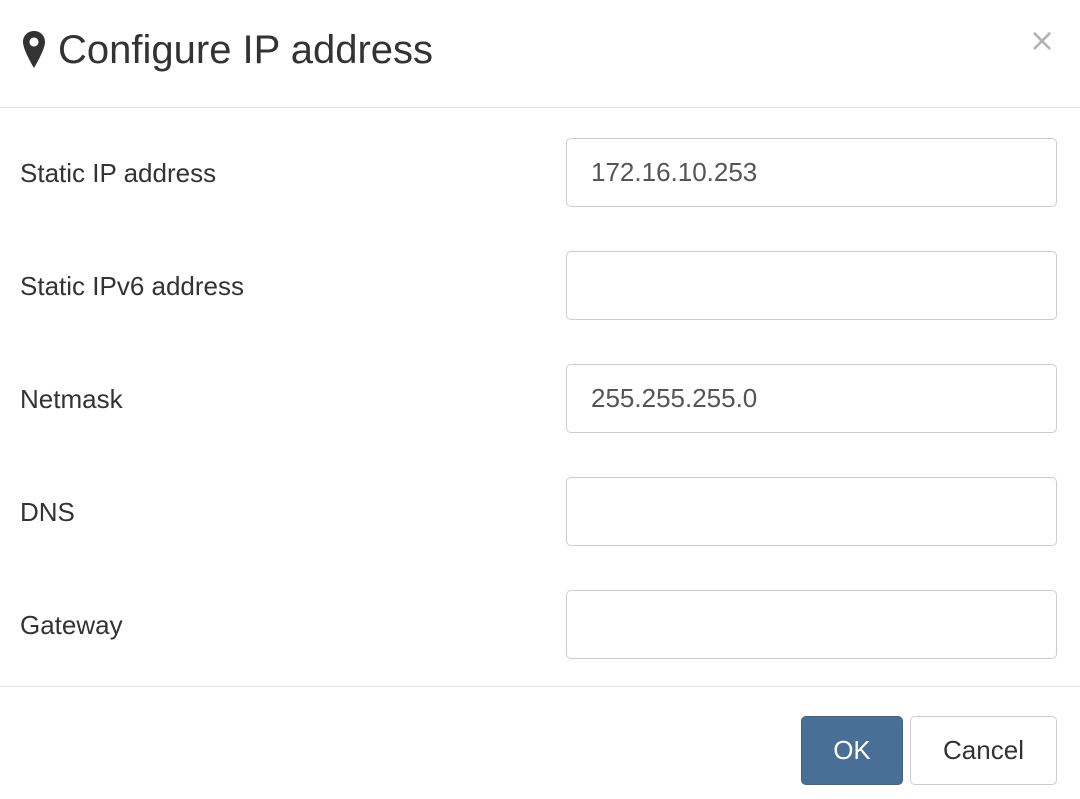 This screenshot has width=1080, height=799. What do you see at coordinates (540, 54) in the screenshot?
I see `dialog-header: Configure IP address ×` at bounding box center [540, 54].